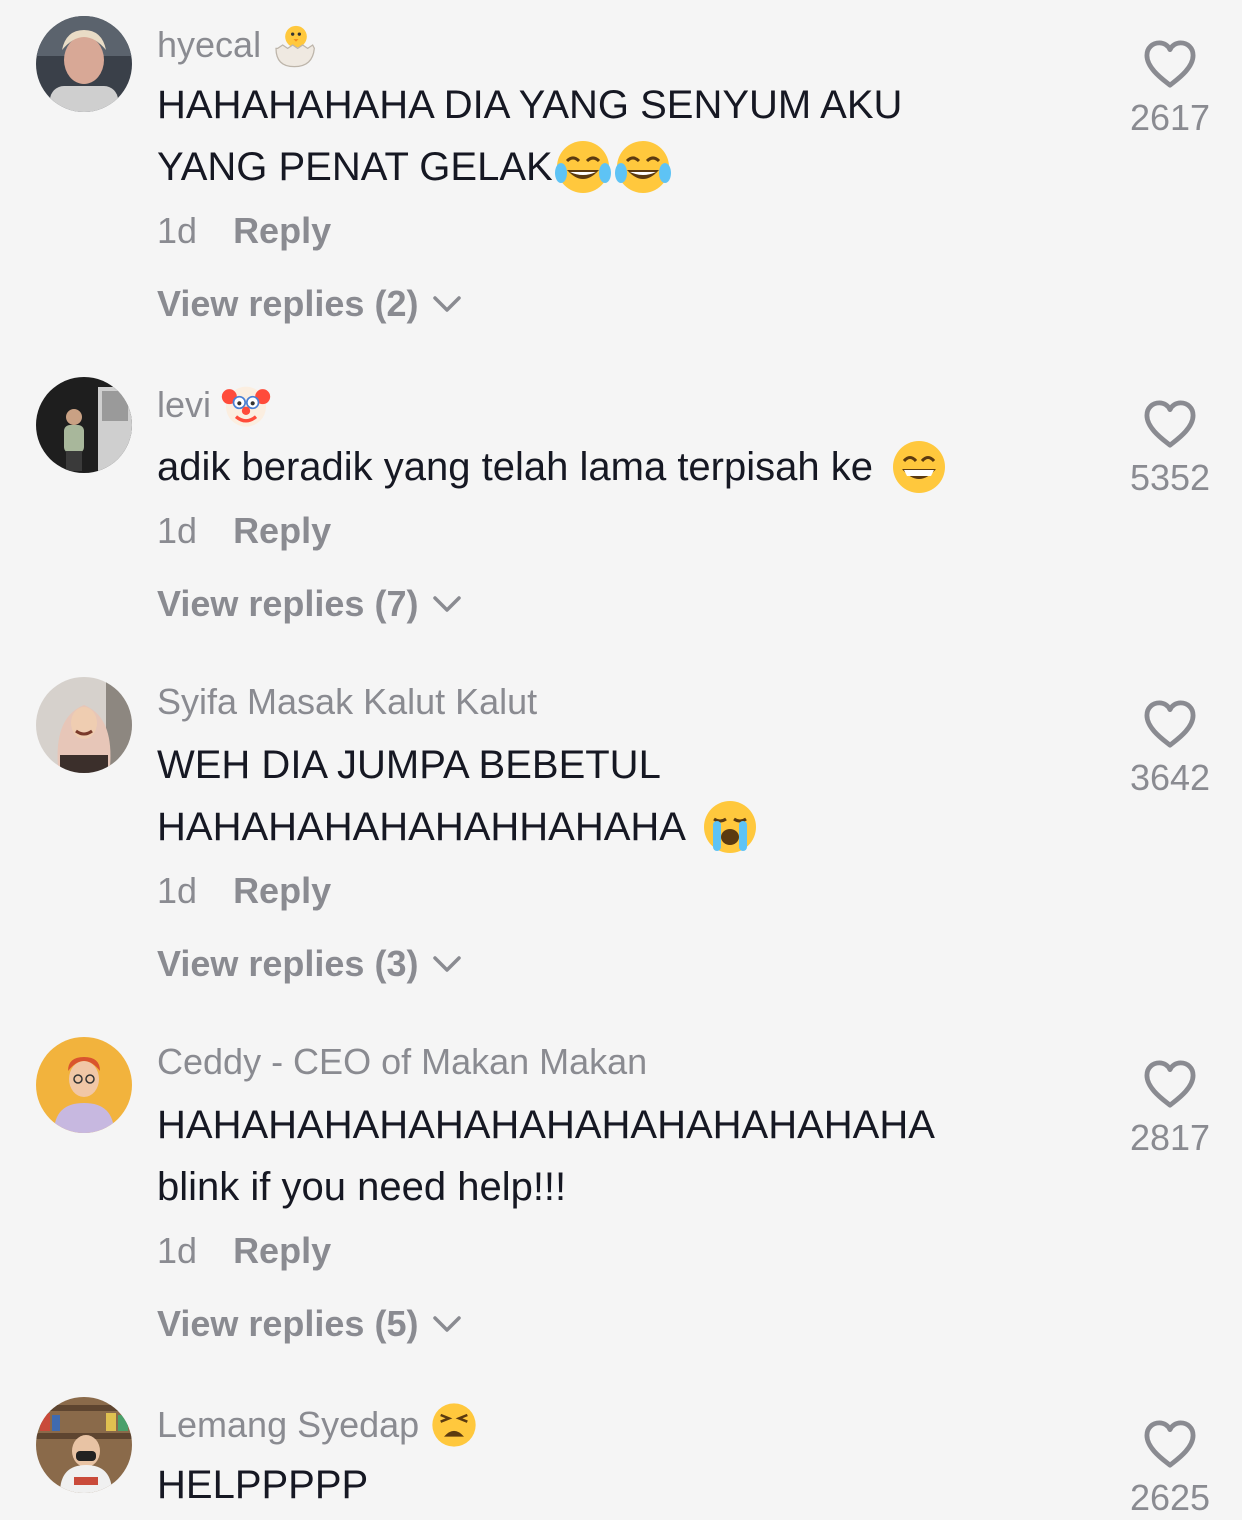 The width and height of the screenshot is (1242, 1520). I want to click on comment-text-line: YANG PENAT GELAK, so click(415, 167).